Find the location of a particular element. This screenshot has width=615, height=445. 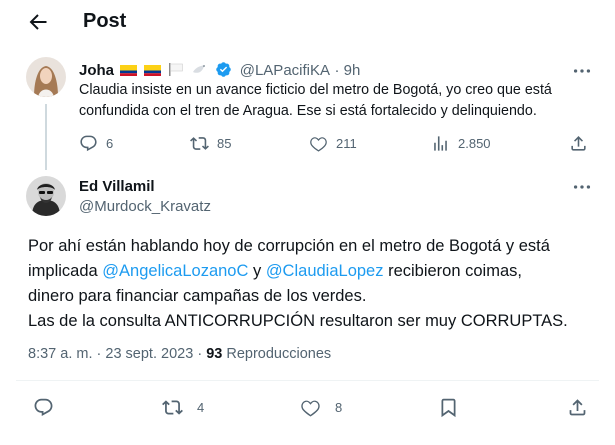

author-name: Ed Villamil is located at coordinates (117, 186).